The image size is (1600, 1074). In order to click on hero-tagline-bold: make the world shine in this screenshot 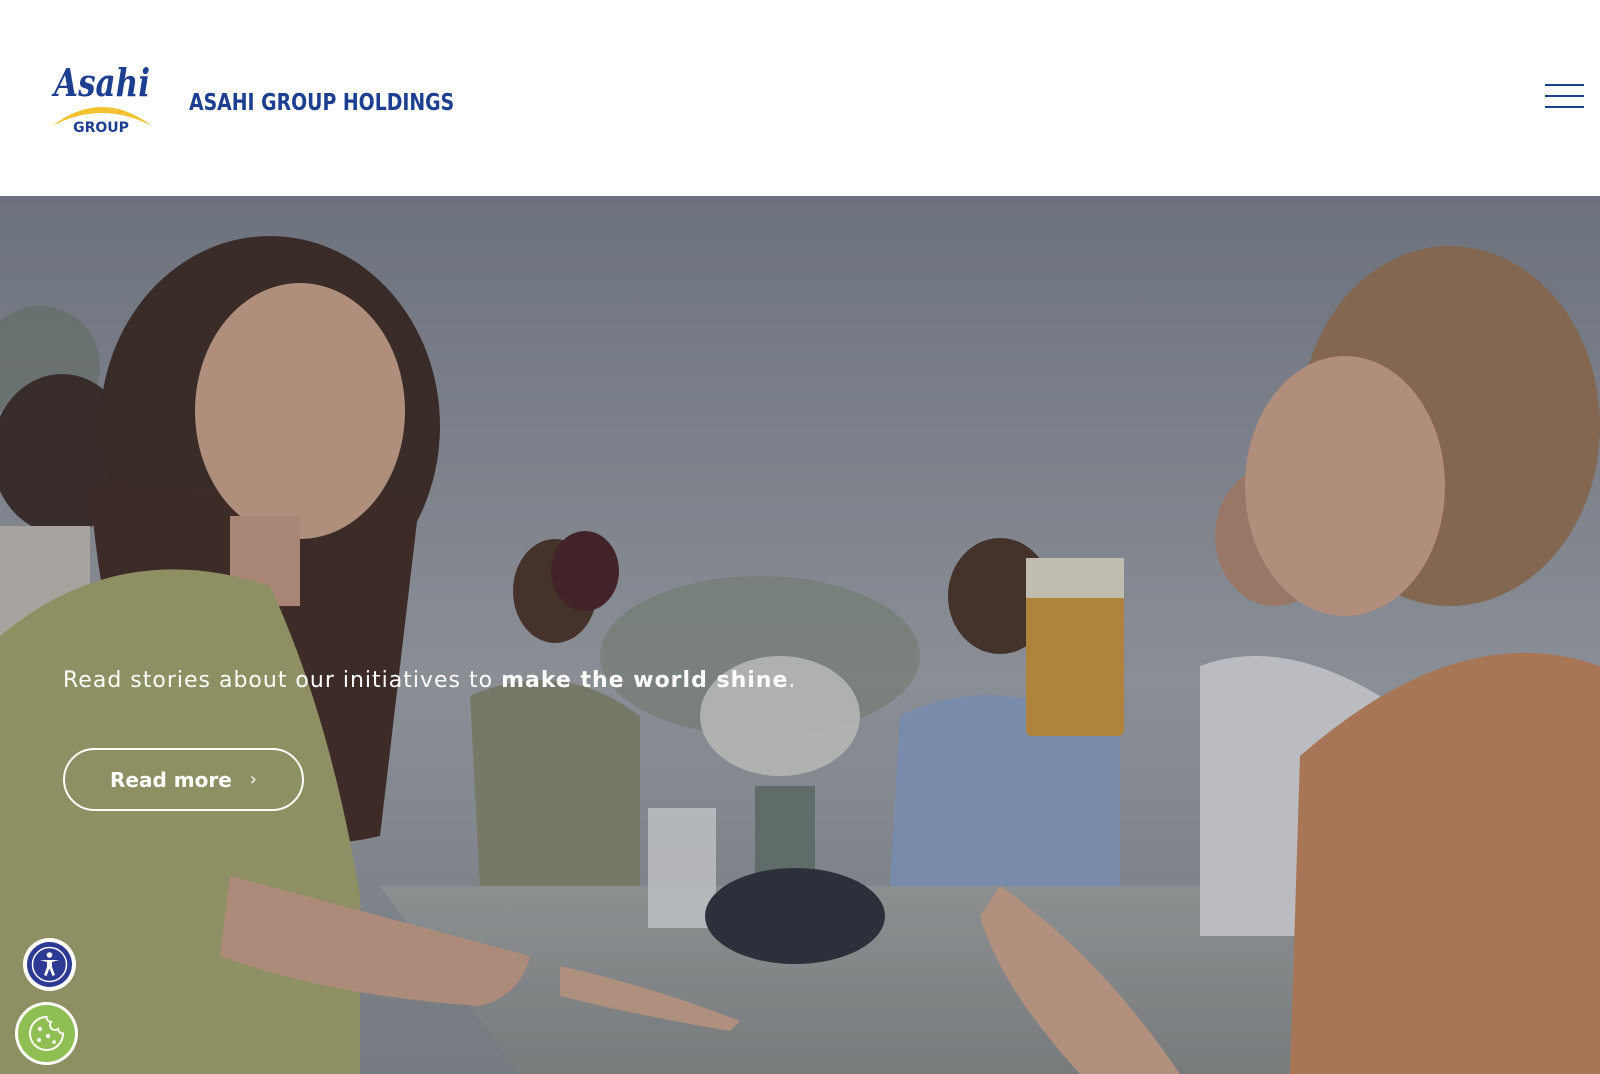, I will do `click(645, 680)`.